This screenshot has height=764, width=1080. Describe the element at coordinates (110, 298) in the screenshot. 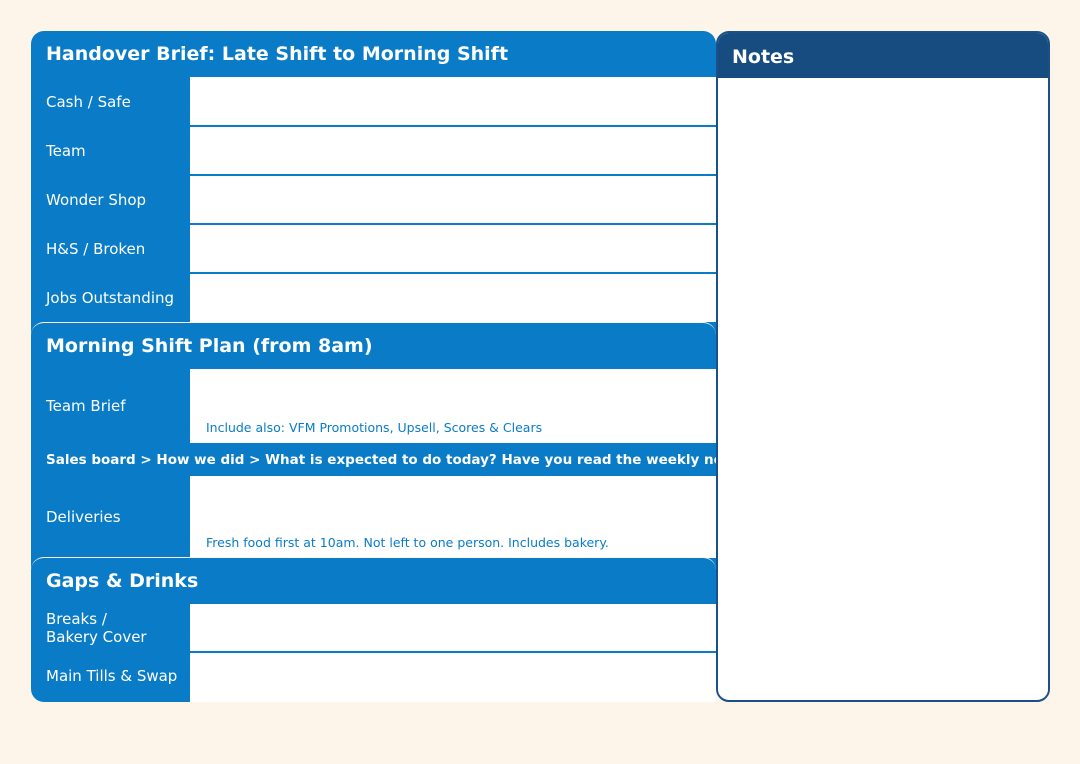

I see `jobs-outstanding-label: Jobs Outstanding` at that location.